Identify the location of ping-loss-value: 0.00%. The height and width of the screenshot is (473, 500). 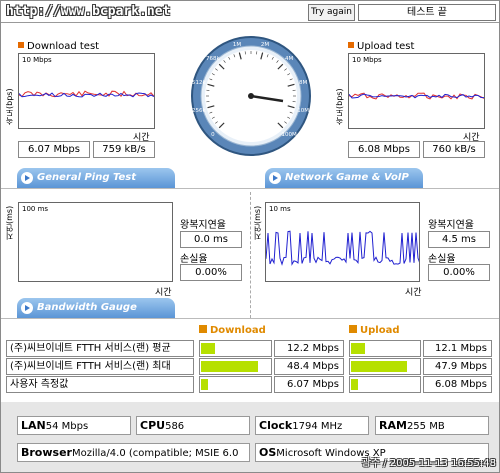
(211, 272).